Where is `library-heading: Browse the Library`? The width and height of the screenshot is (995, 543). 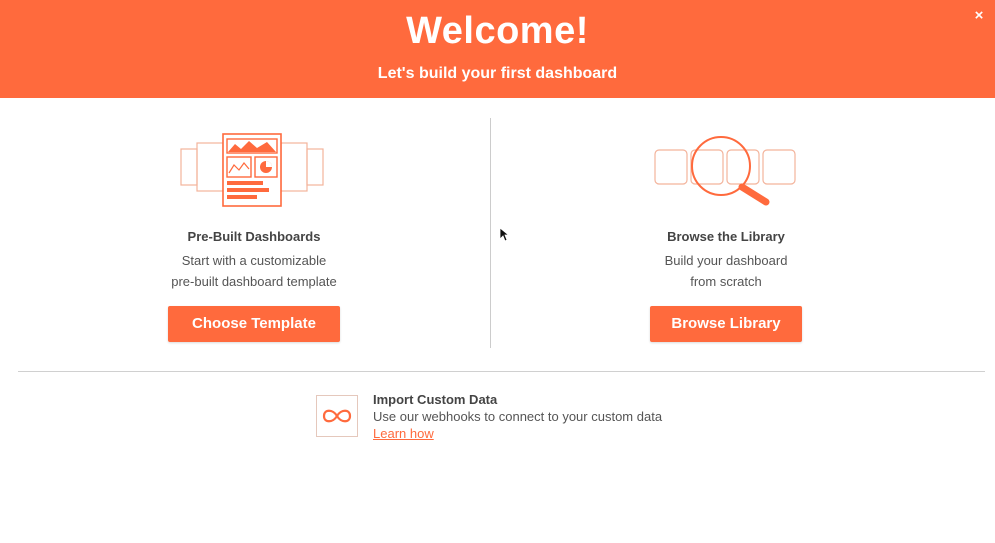 library-heading: Browse the Library is located at coordinates (726, 236).